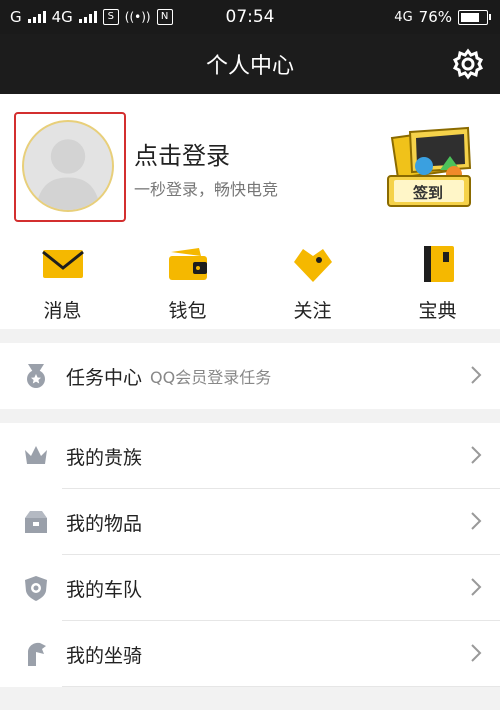 The height and width of the screenshot is (710, 500). I want to click on login-subtitle: 一秒登录，畅快电竞, so click(206, 189).